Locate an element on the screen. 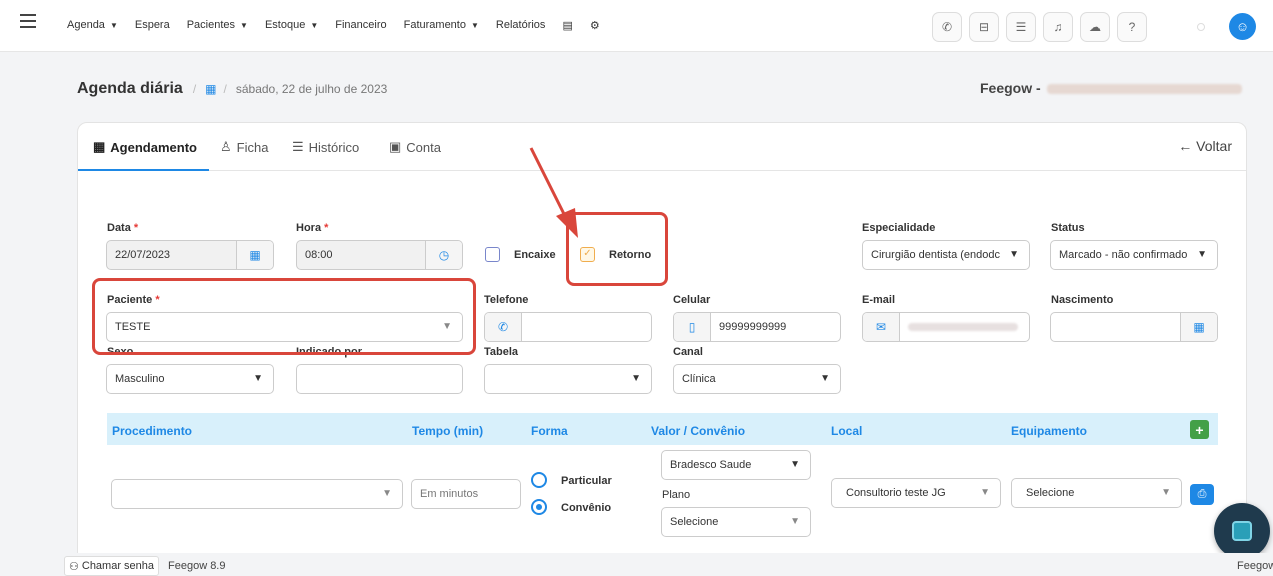  bell-icon: ♫ is located at coordinates (1058, 27).